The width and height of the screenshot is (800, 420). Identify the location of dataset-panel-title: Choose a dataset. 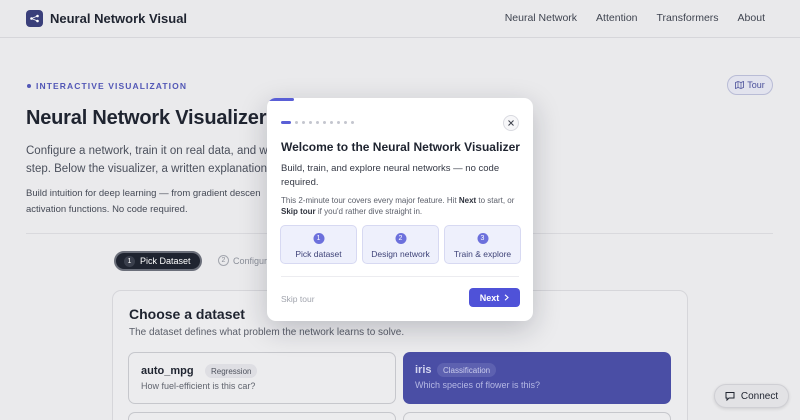
(187, 314).